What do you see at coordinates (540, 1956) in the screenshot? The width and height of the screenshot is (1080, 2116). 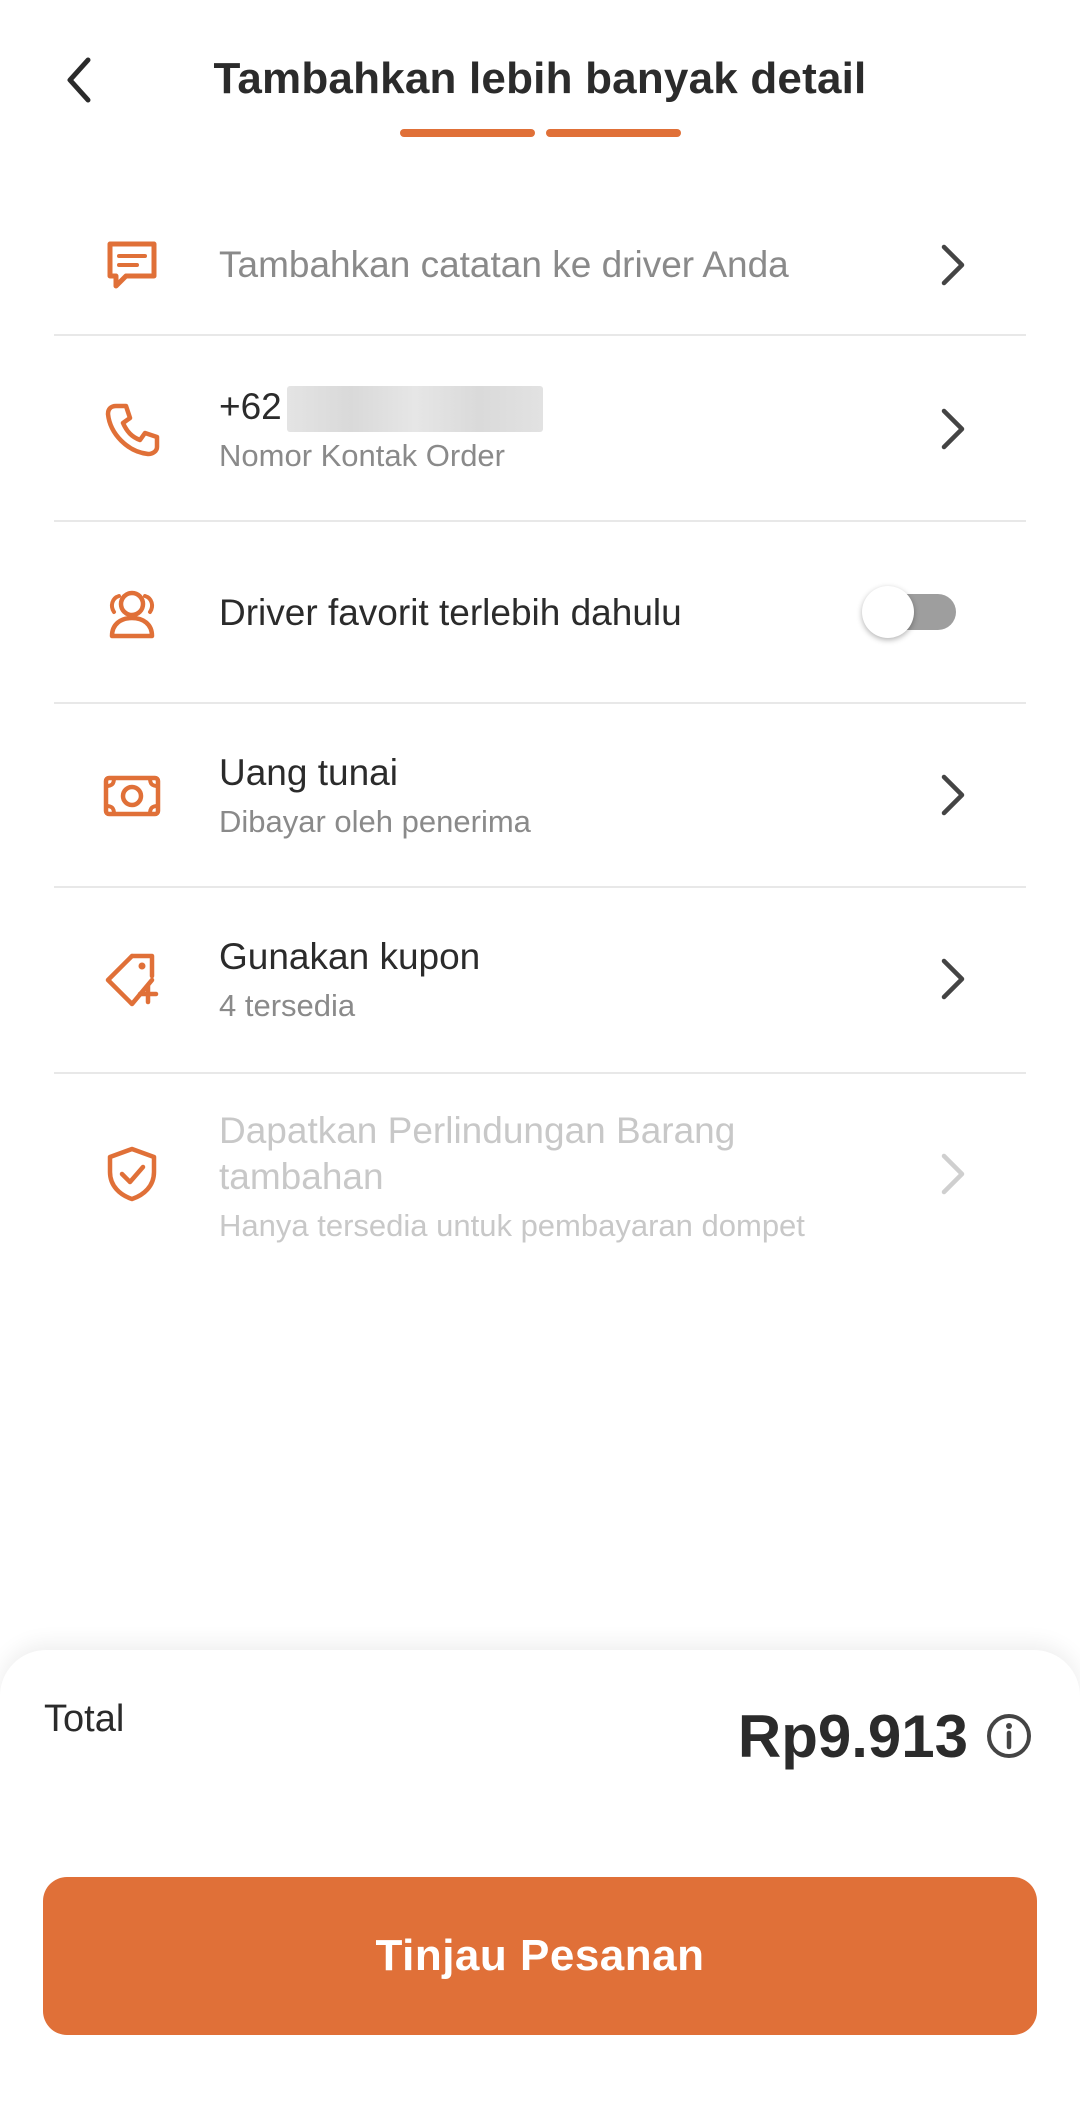 I see `review-order-button: Tinjau Pesanan` at bounding box center [540, 1956].